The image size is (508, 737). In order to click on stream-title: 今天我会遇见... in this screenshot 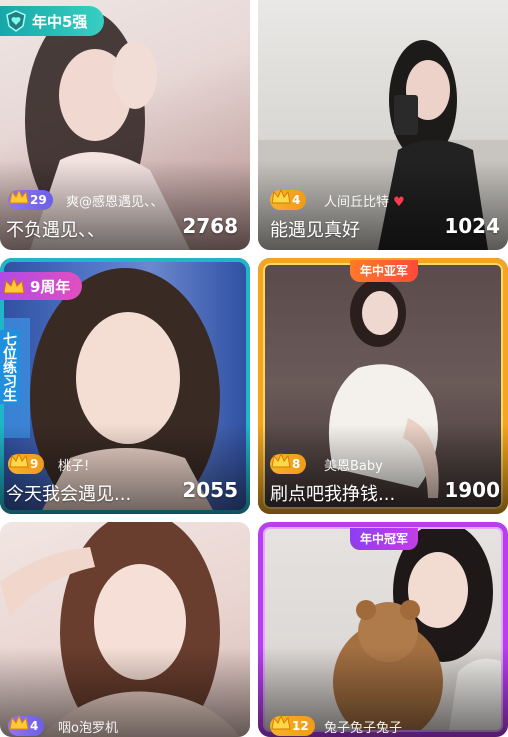, I will do `click(69, 494)`.